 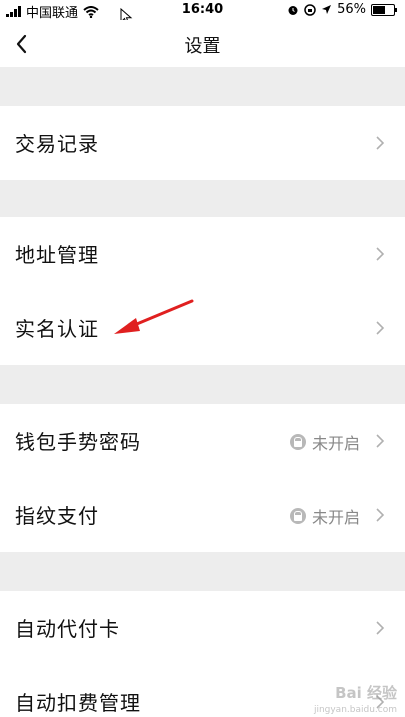 I want to click on status-bar: 中国联通 16:40 56%, so click(x=202, y=10).